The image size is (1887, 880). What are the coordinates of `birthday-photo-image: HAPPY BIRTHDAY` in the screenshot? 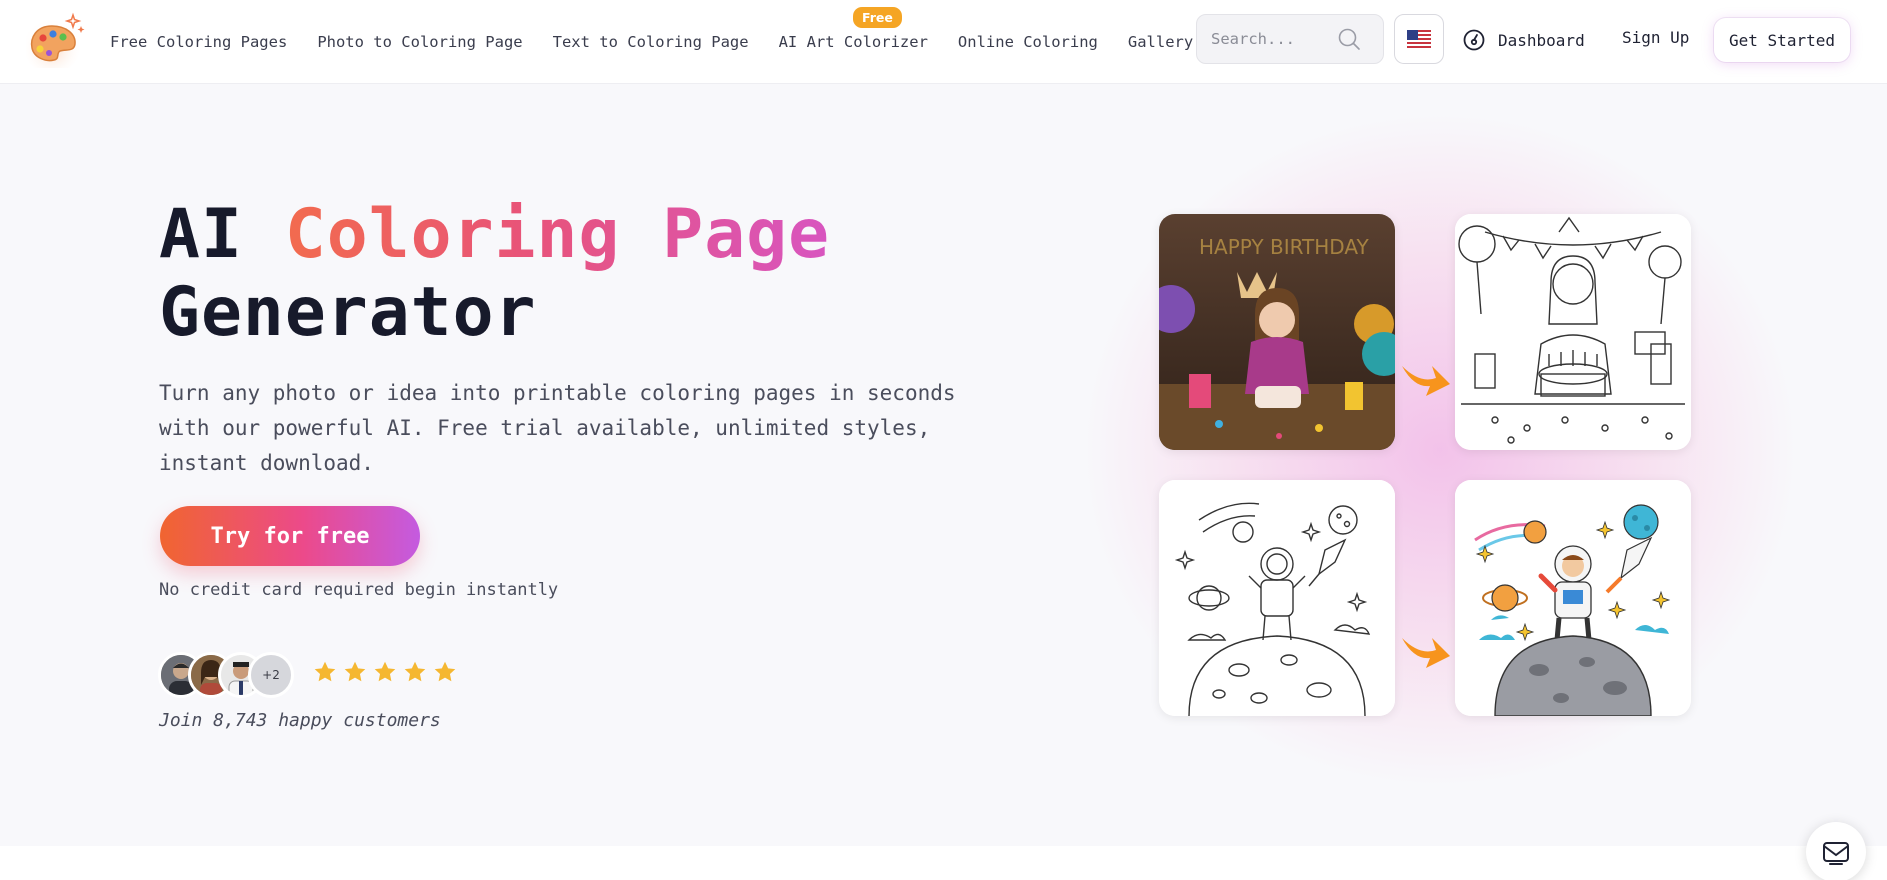 It's located at (1277, 332).